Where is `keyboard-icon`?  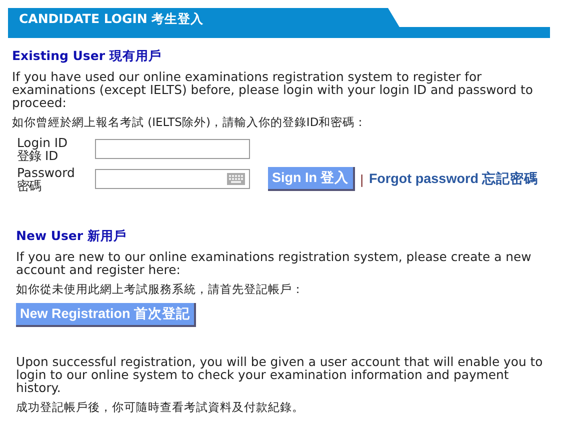 keyboard-icon is located at coordinates (236, 179).